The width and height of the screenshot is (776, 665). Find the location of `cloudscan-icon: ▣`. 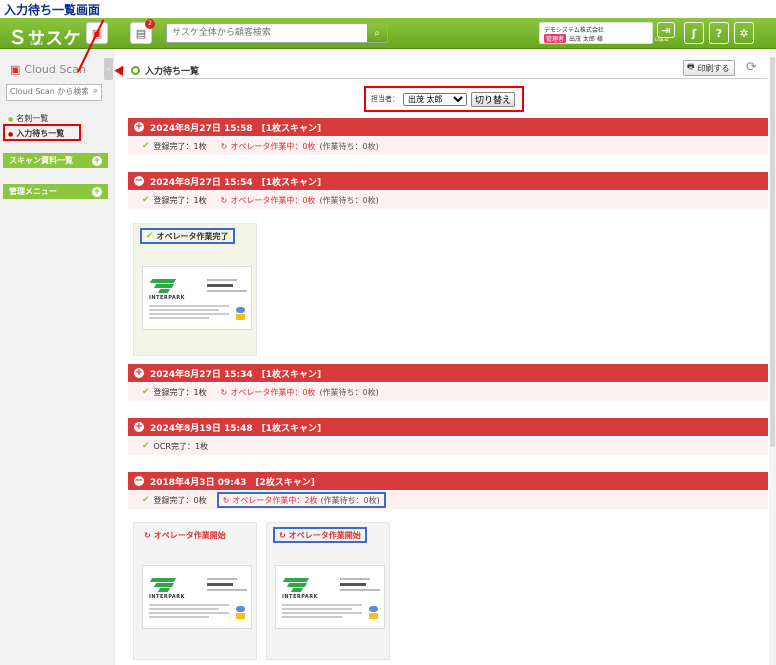

cloudscan-icon: ▣ is located at coordinates (15, 69).